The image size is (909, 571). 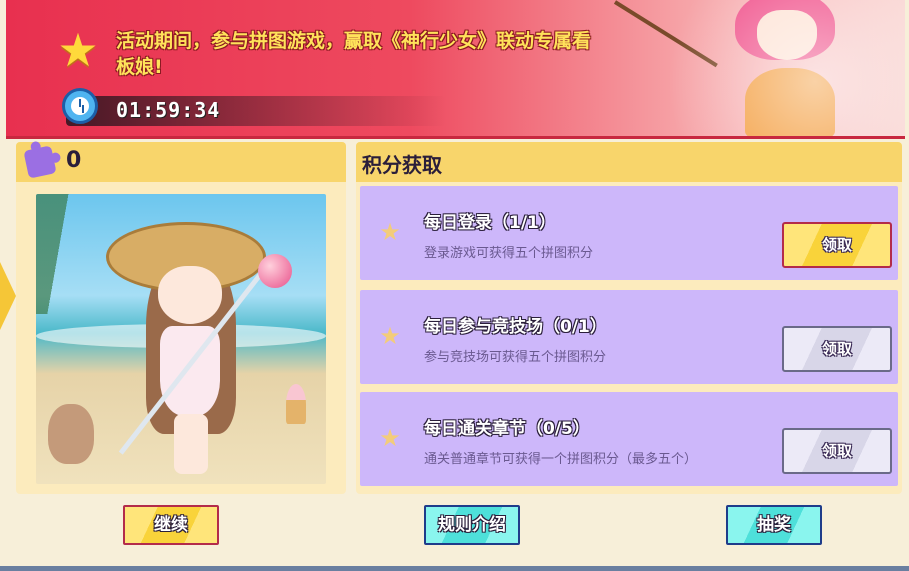 What do you see at coordinates (71, 434) in the screenshot?
I see `teddy-bear` at bounding box center [71, 434].